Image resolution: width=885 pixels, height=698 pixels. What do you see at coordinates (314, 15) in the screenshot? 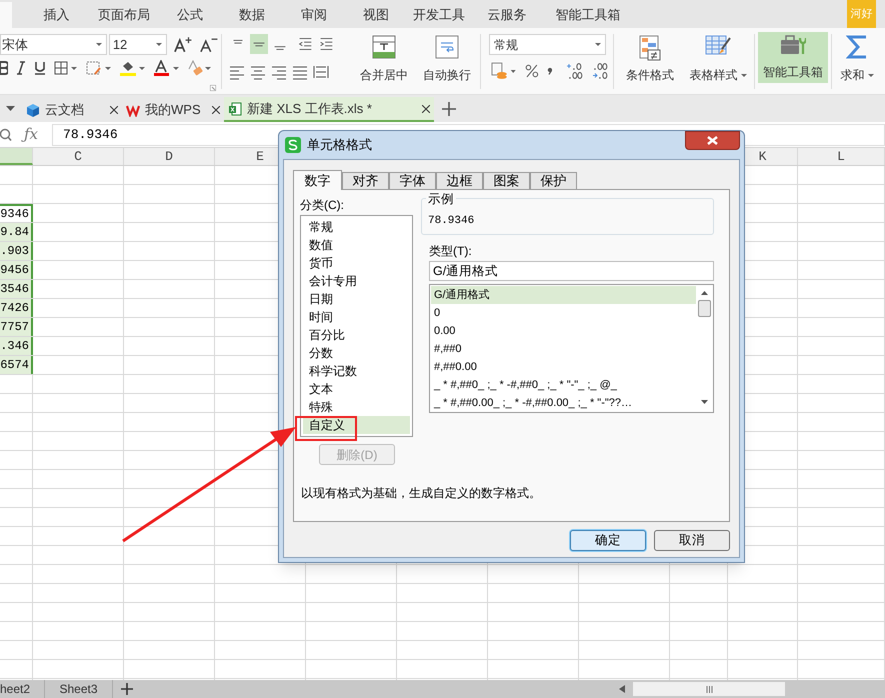
I see `menu-tab: 审阅` at bounding box center [314, 15].